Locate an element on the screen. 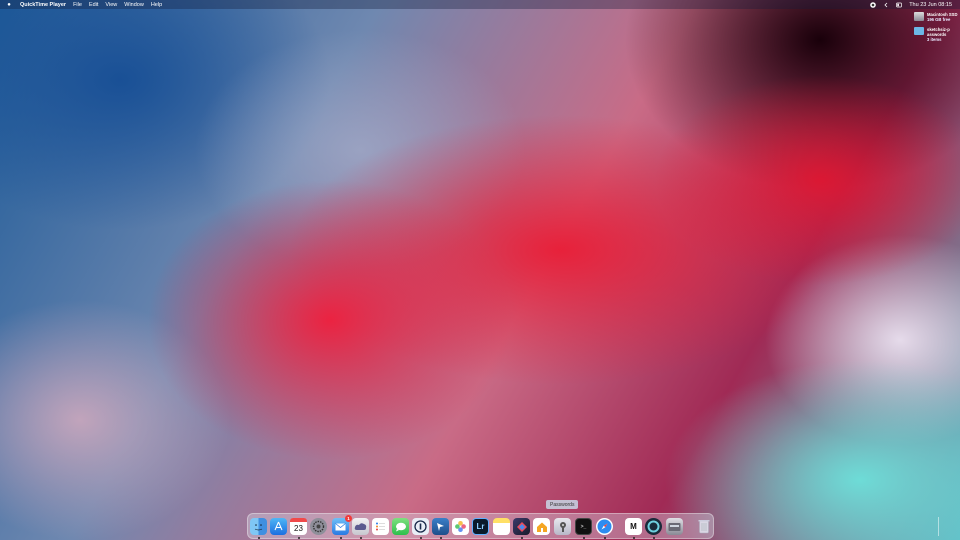 The height and width of the screenshot is (540, 960). lightroom-icon: Lr is located at coordinates (480, 526).